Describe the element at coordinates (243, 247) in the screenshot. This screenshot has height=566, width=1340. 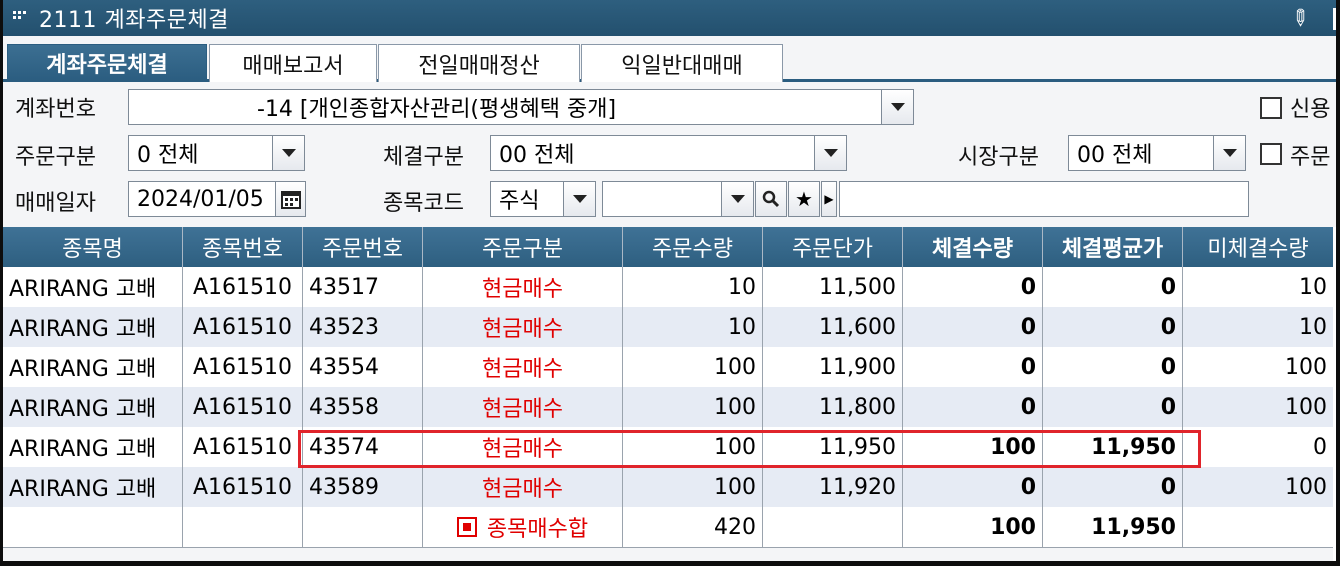
I see `col-stock-code: 종목번호` at that location.